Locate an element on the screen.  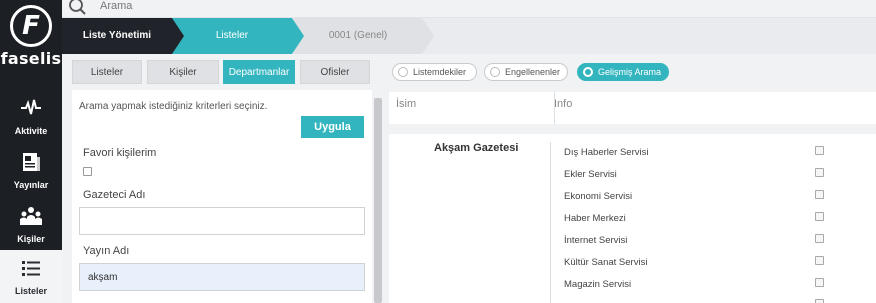
filter-engellenenler: Engellenenler is located at coordinates (526, 72).